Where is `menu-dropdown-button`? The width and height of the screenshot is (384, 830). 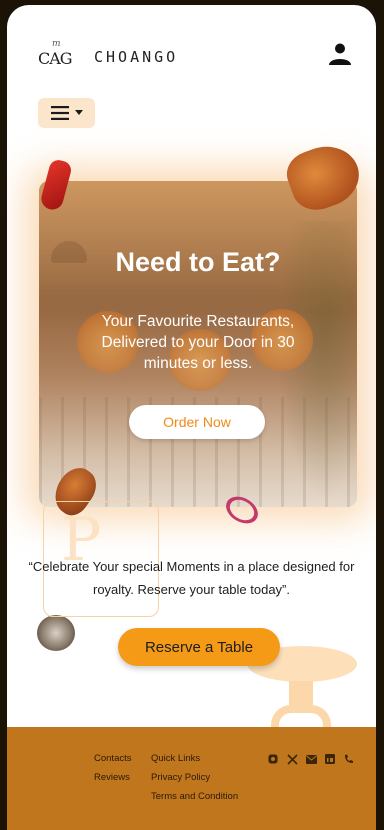
menu-dropdown-button is located at coordinates (66, 113).